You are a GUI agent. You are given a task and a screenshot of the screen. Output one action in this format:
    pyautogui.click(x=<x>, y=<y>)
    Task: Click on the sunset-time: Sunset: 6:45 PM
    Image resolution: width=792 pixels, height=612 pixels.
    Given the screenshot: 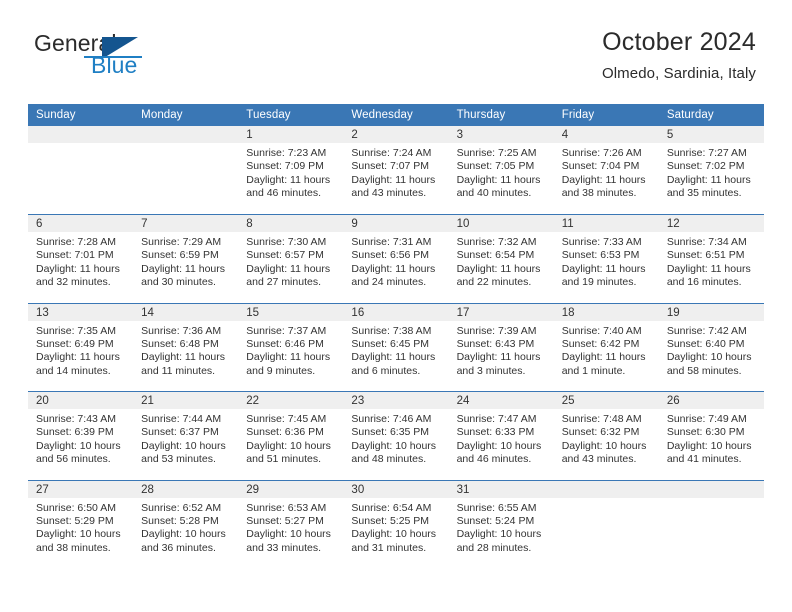 What is the action you would take?
    pyautogui.click(x=390, y=343)
    